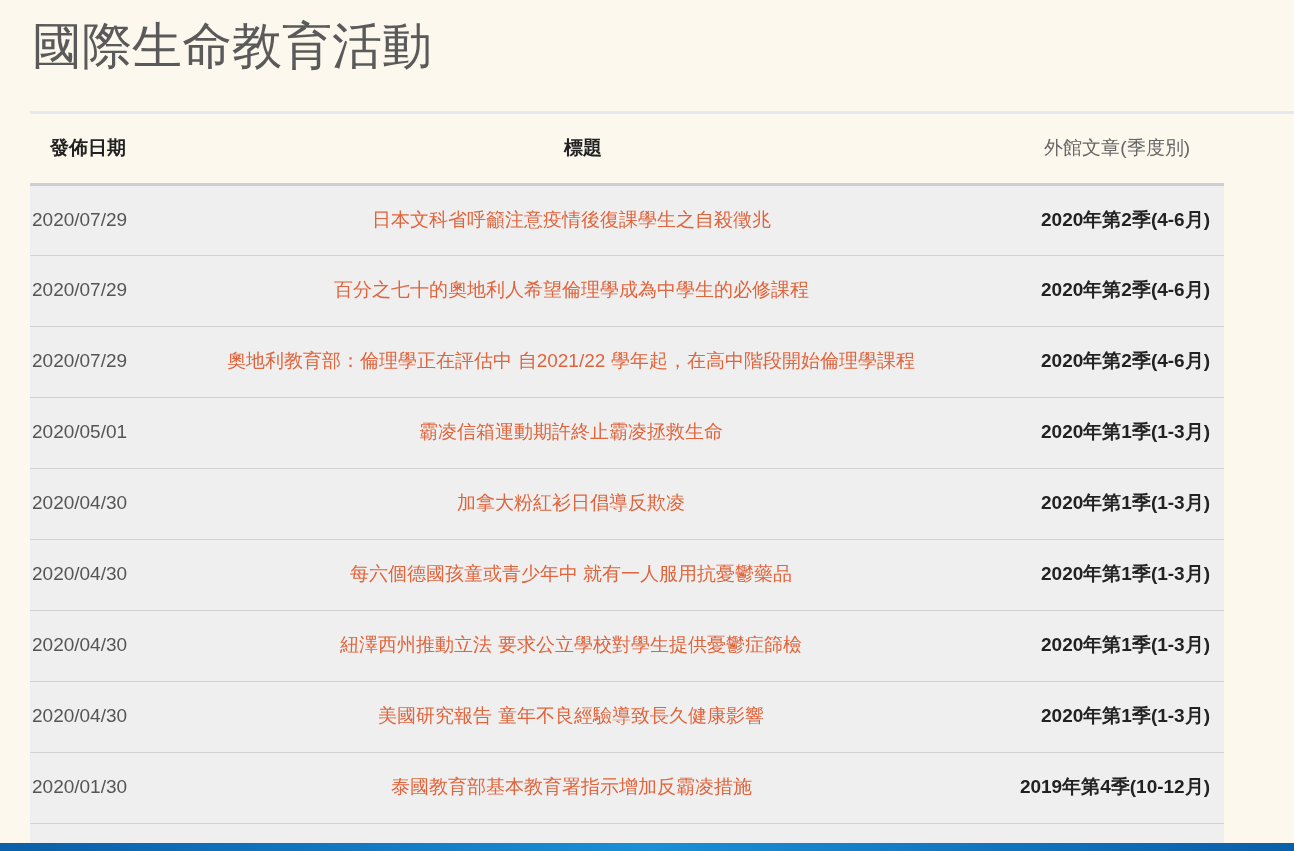 The height and width of the screenshot is (851, 1294). What do you see at coordinates (571, 716) in the screenshot?
I see `article-link: 美國研究報告 童年不良經驗導致長久健康影響` at bounding box center [571, 716].